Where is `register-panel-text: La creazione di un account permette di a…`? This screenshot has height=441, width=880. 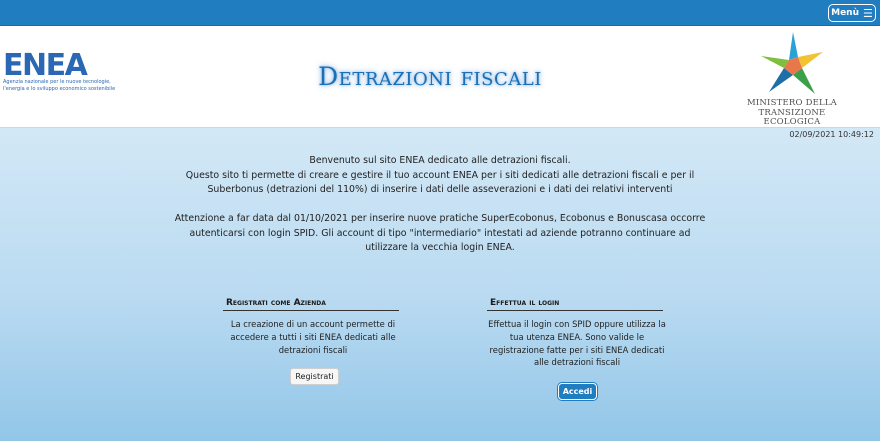
register-panel-text: La creazione di un account permette di a… is located at coordinates (313, 337).